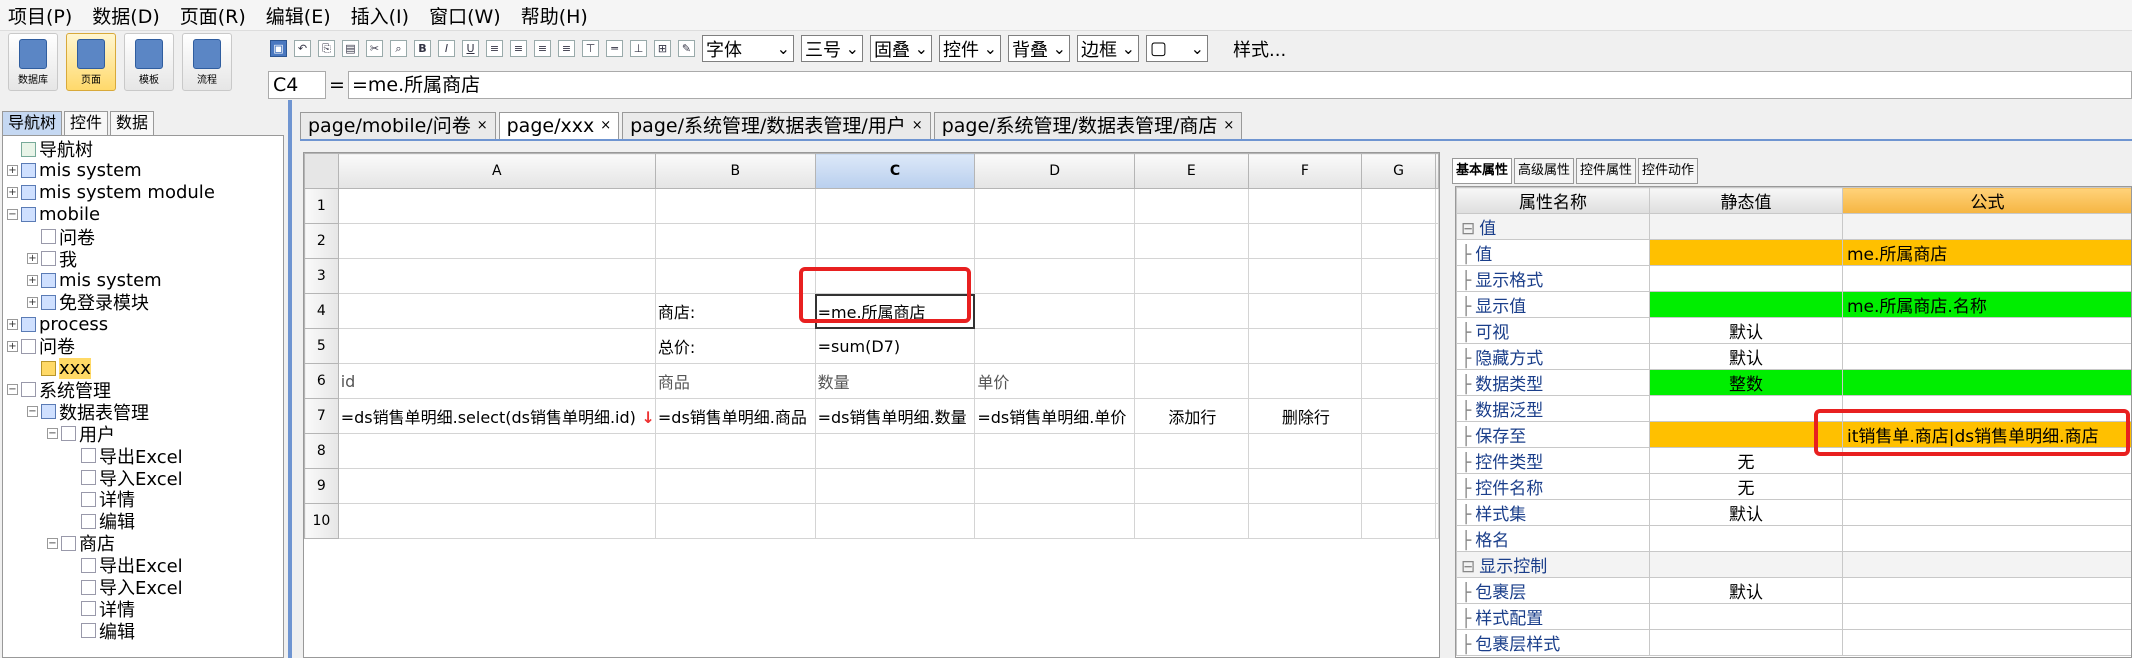  What do you see at coordinates (132, 123) in the screenshot?
I see `left-tab-2: 数据` at bounding box center [132, 123].